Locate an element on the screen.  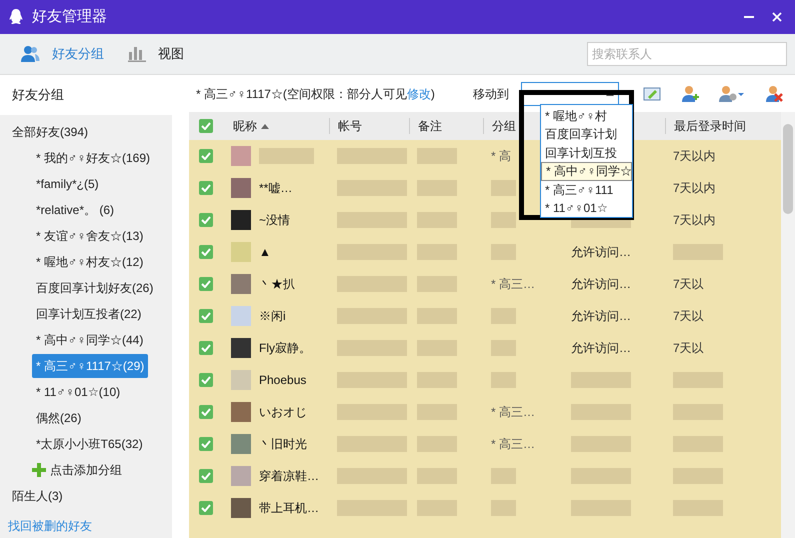
column-header: 分组 is located at coordinates (504, 126).